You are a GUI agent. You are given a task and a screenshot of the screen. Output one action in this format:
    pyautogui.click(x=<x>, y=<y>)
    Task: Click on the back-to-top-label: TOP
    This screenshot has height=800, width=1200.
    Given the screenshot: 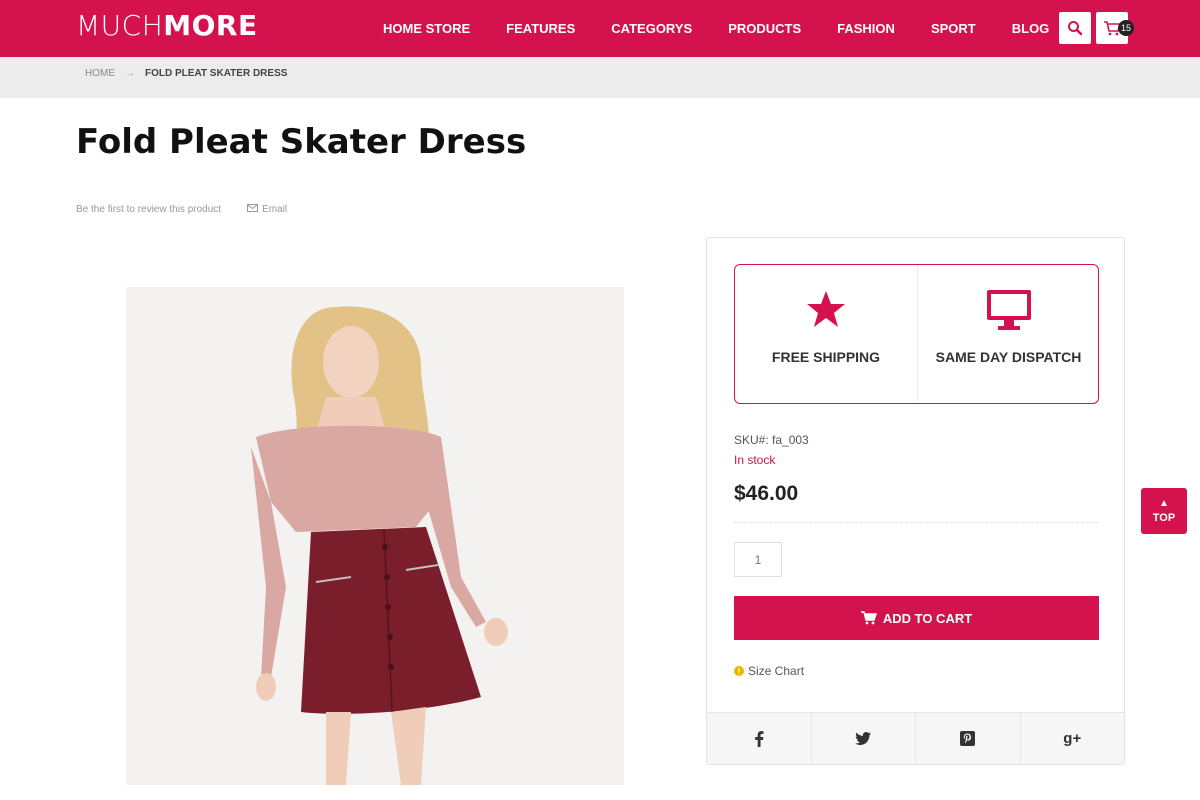 What is the action you would take?
    pyautogui.click(x=1164, y=517)
    